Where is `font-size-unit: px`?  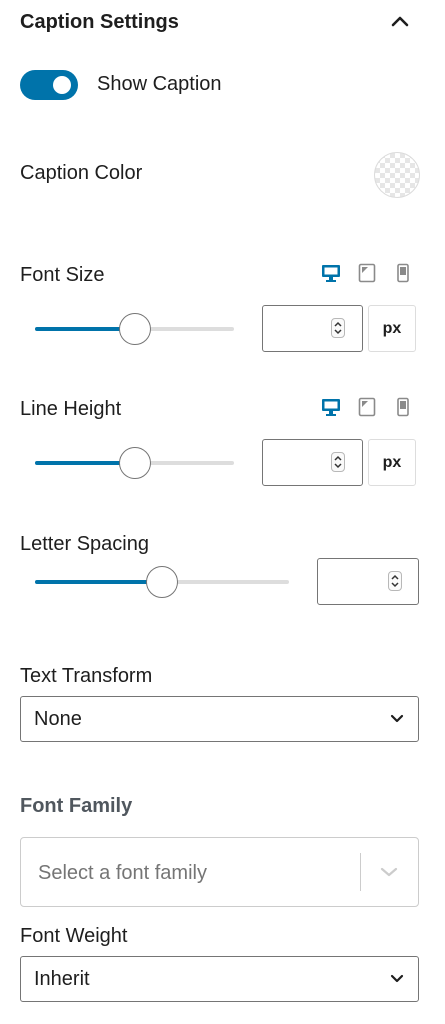
font-size-unit: px is located at coordinates (392, 328).